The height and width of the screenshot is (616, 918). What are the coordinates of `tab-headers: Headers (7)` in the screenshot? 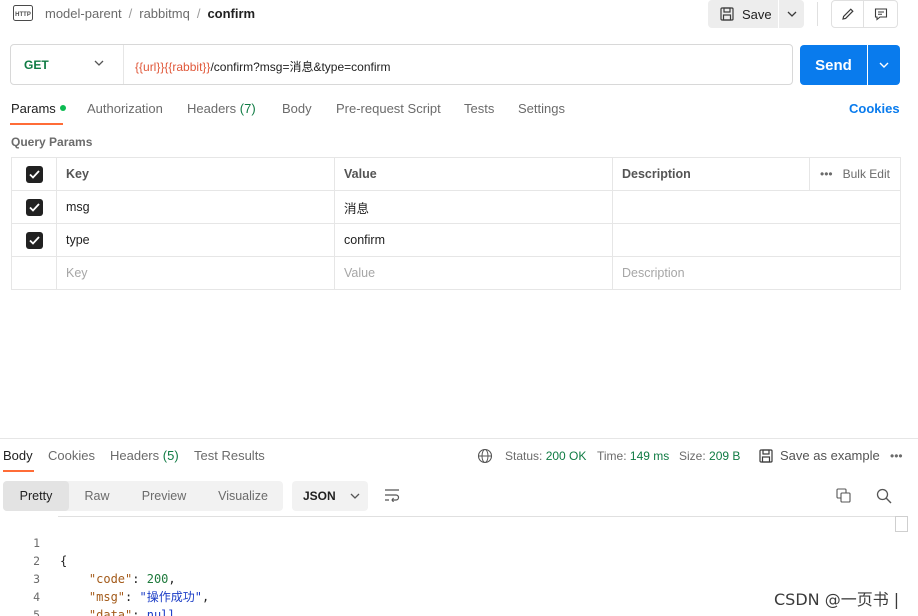 It's located at (221, 108).